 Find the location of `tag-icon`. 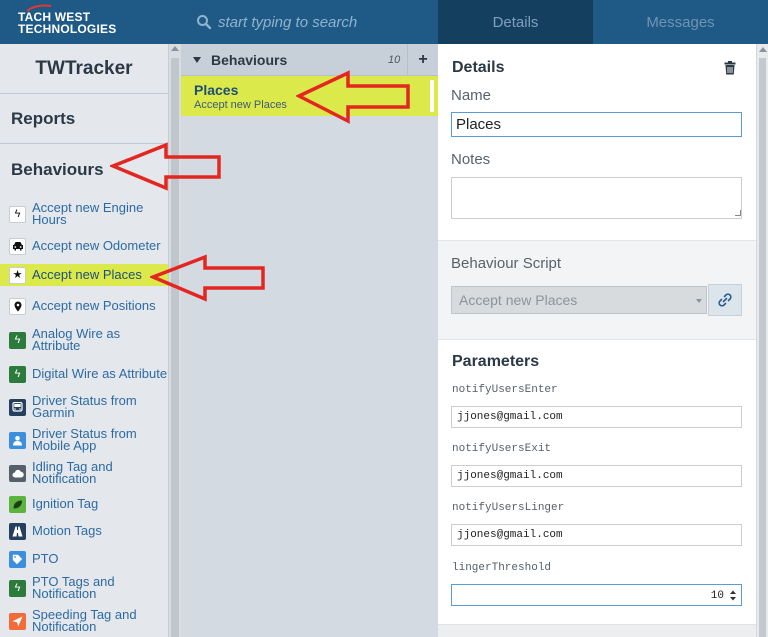

tag-icon is located at coordinates (17, 559).